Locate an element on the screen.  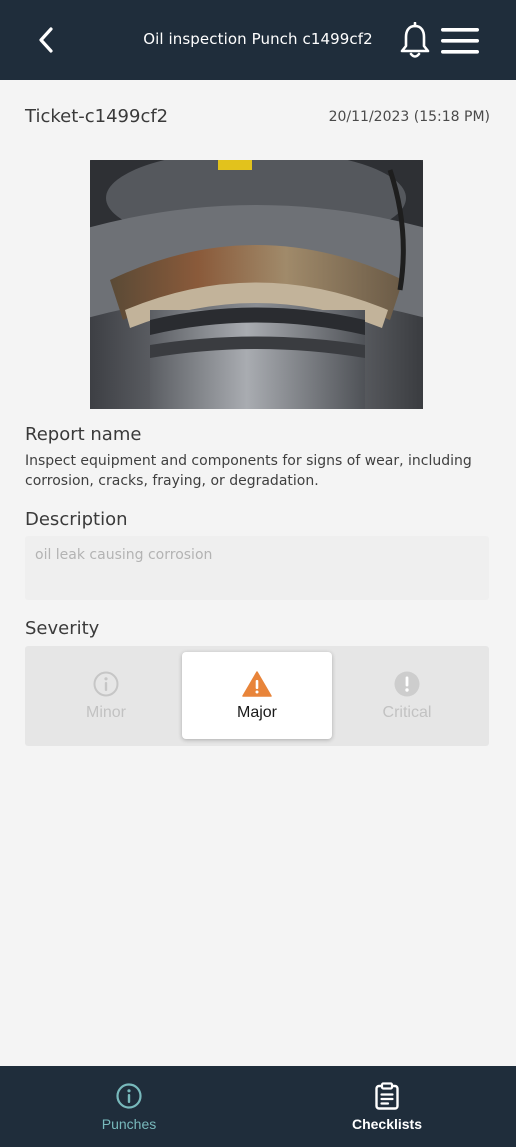
nav-item-punches: Punches is located at coordinates (129, 1106).